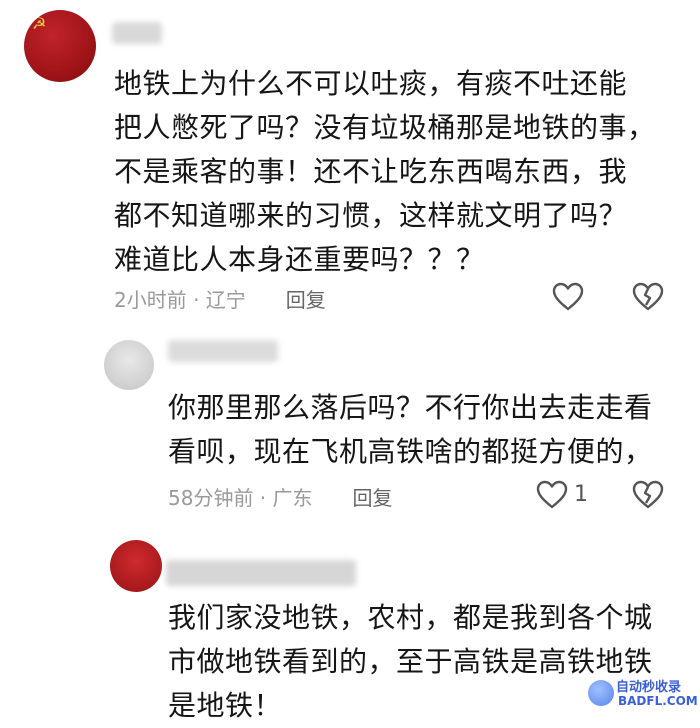 This screenshot has height=728, width=700. Describe the element at coordinates (581, 494) in the screenshot. I see `reply1-like-count: 1` at that location.